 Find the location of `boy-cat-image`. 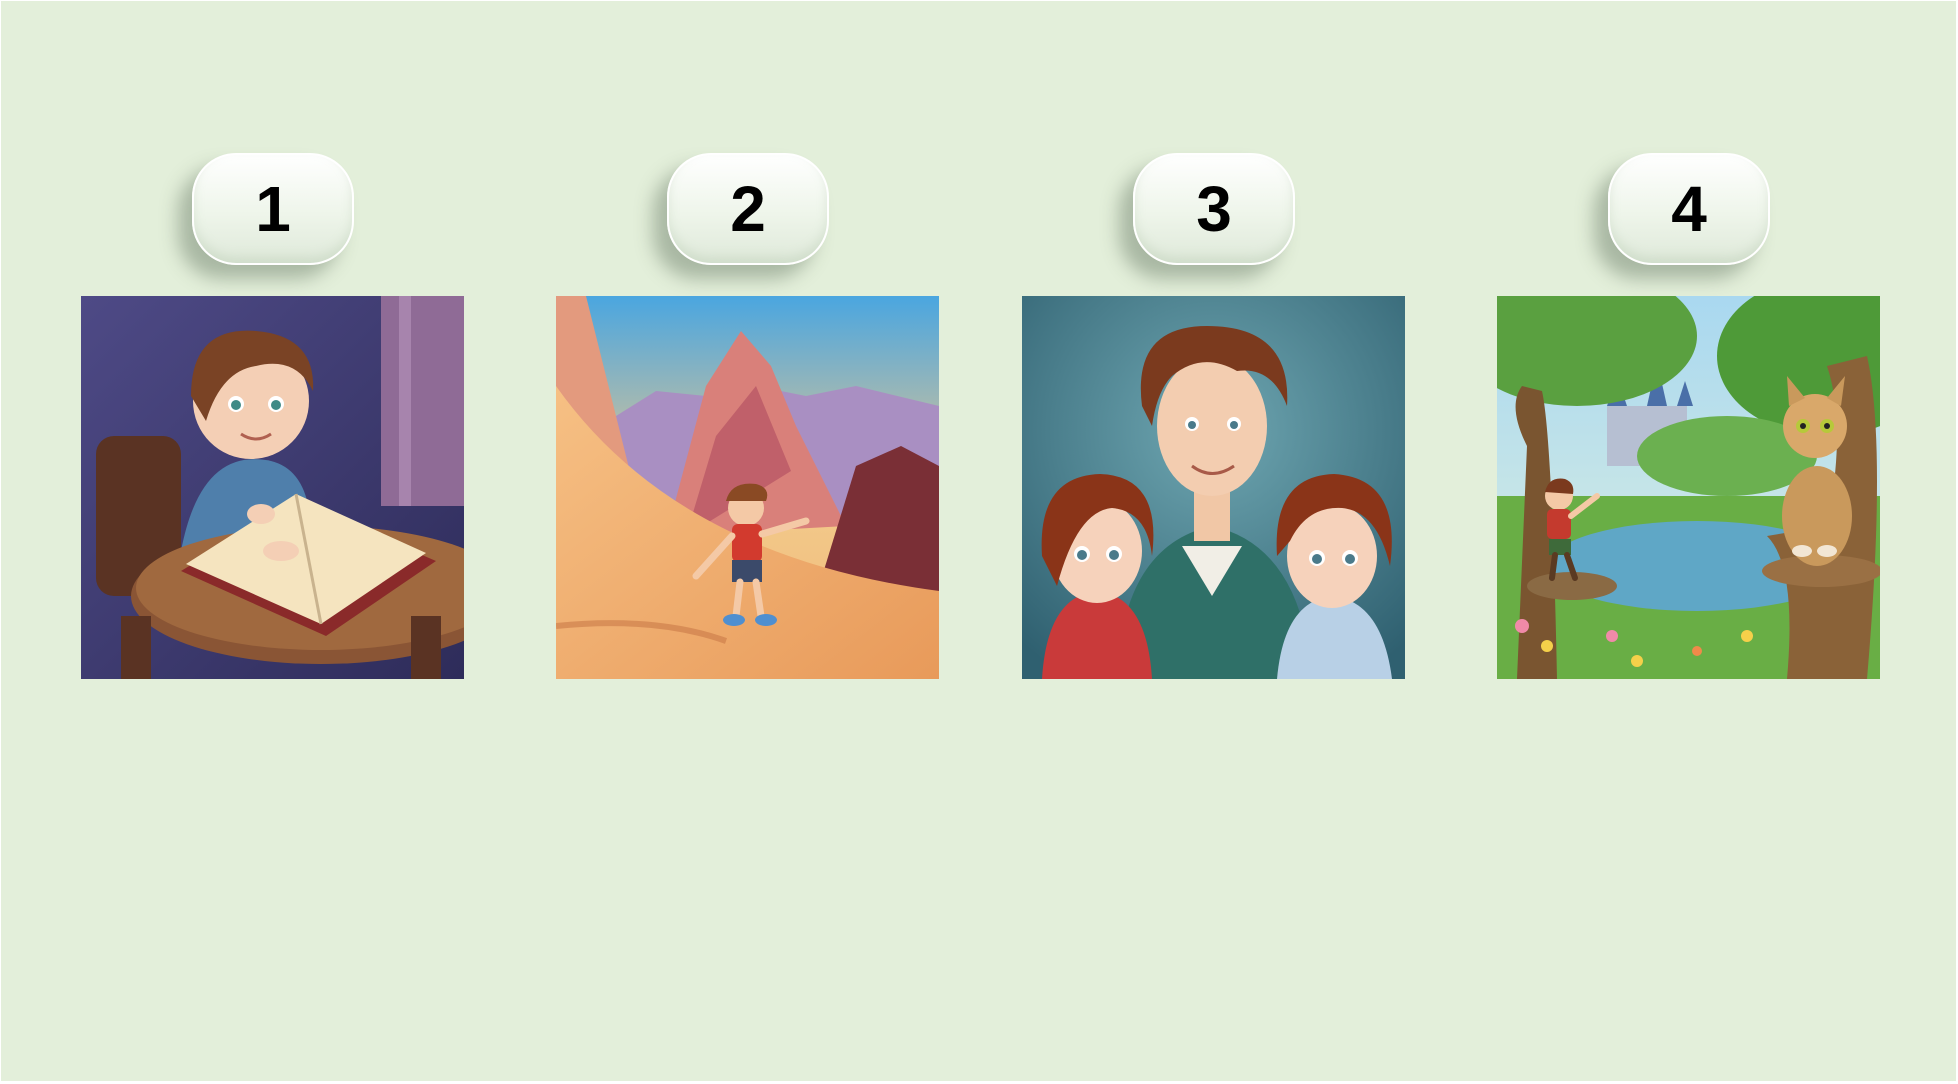

boy-cat-image is located at coordinates (1688, 487).